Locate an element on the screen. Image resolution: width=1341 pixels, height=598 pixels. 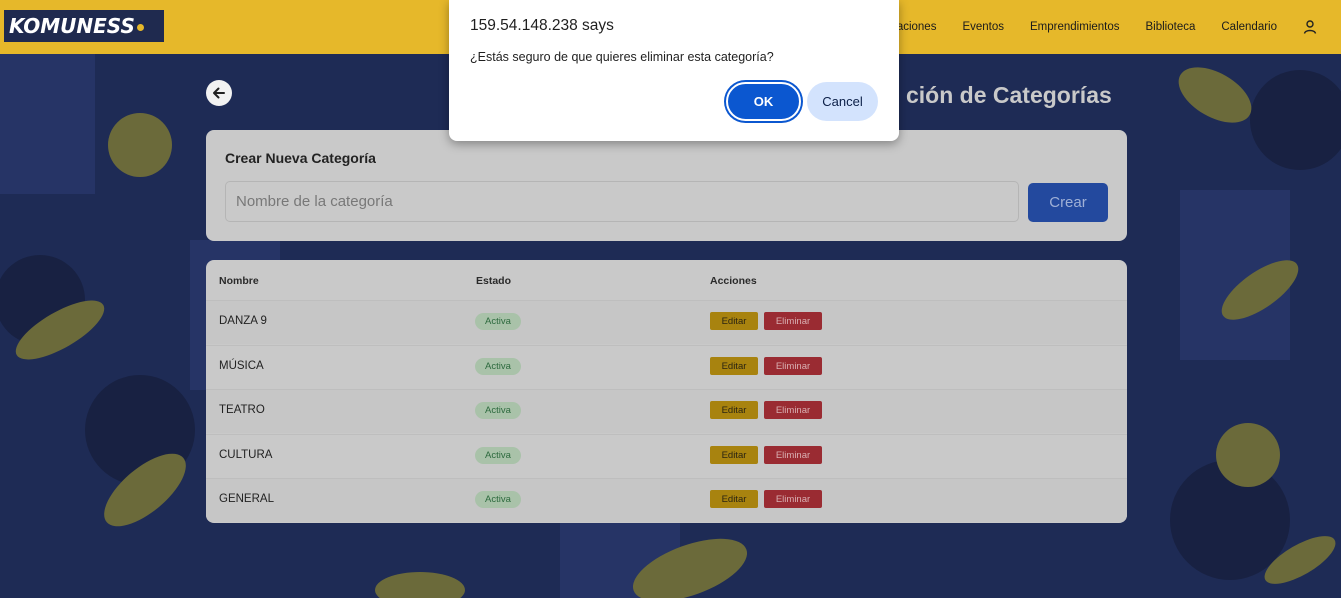
category-name: CULTURA is located at coordinates (246, 455).